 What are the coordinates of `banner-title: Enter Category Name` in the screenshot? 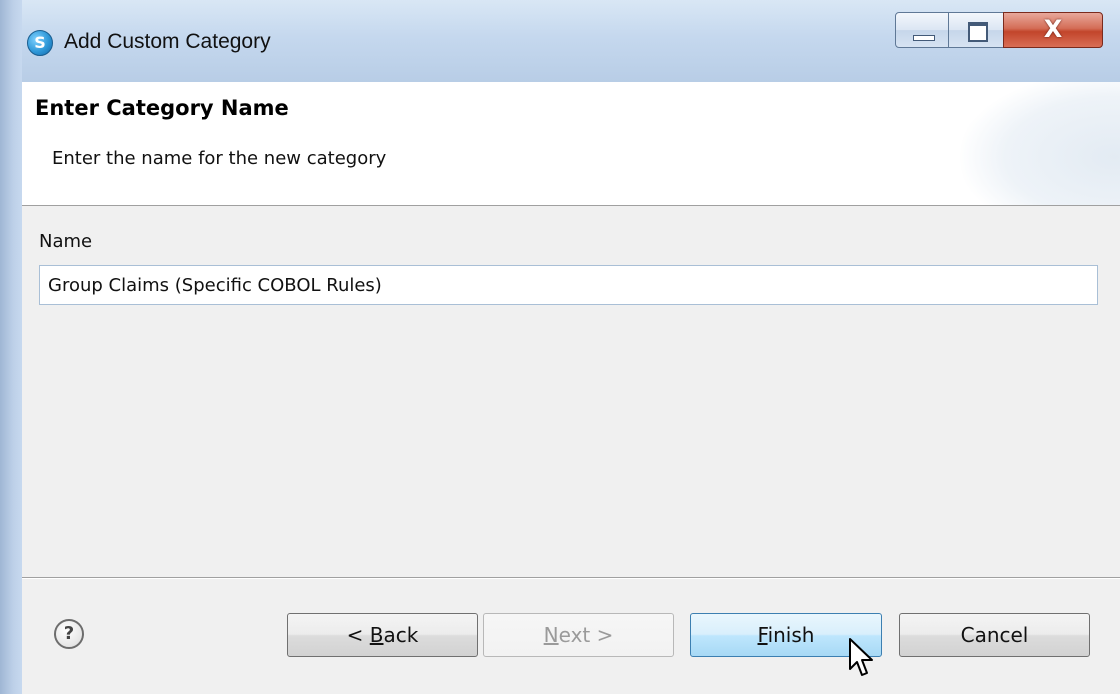 It's located at (162, 108).